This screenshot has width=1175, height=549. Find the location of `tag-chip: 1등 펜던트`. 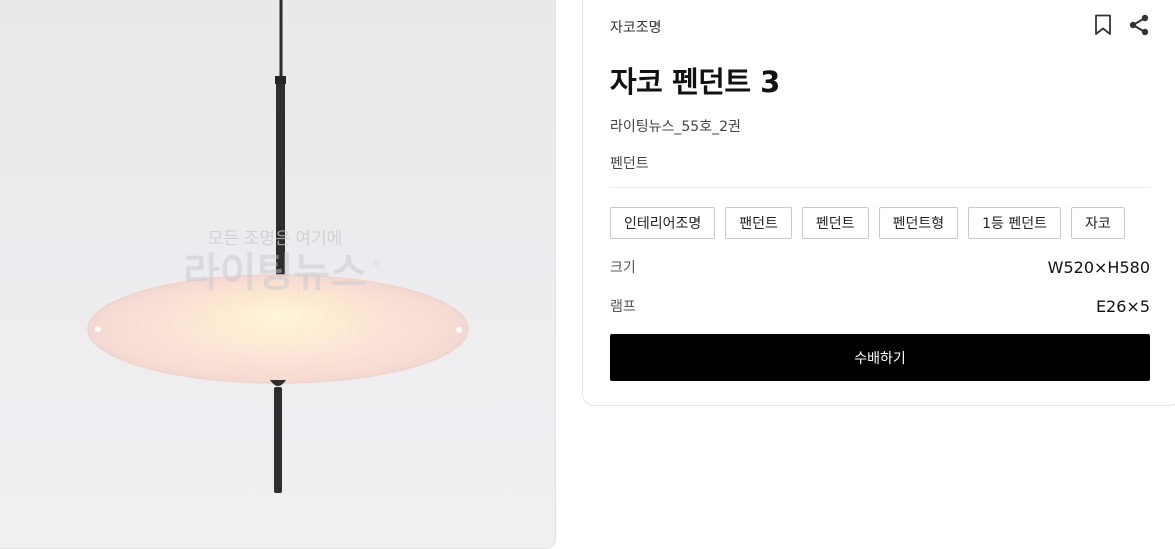

tag-chip: 1등 펜던트 is located at coordinates (1014, 223).